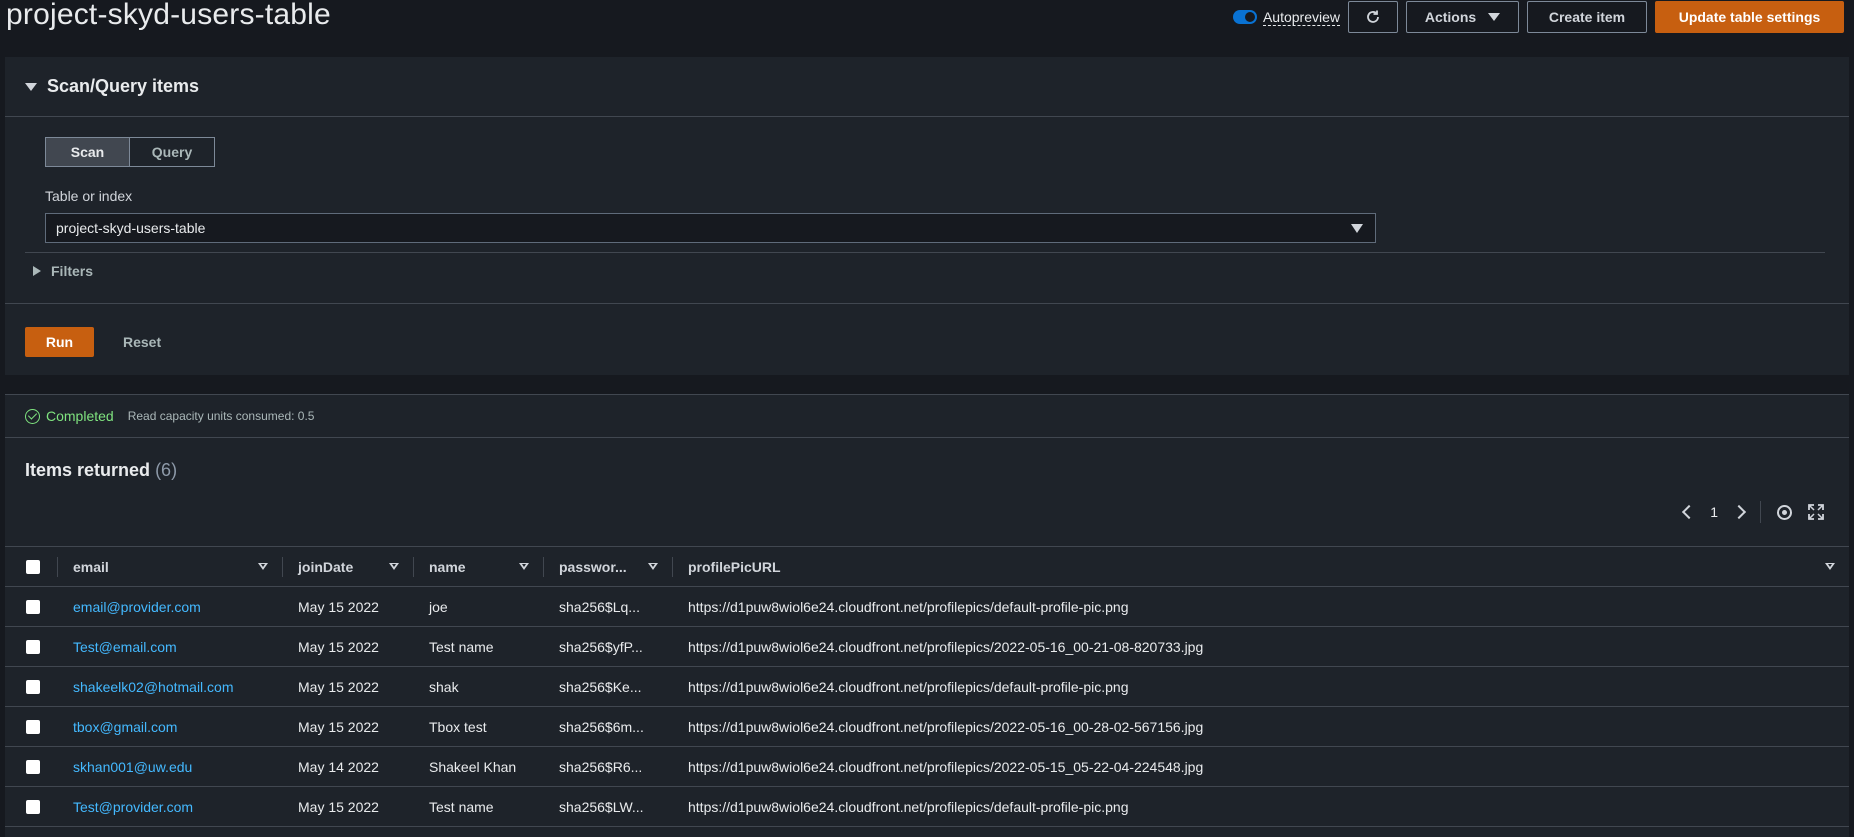 The image size is (1854, 837). What do you see at coordinates (1784, 512) in the screenshot?
I see `gear-icon` at bounding box center [1784, 512].